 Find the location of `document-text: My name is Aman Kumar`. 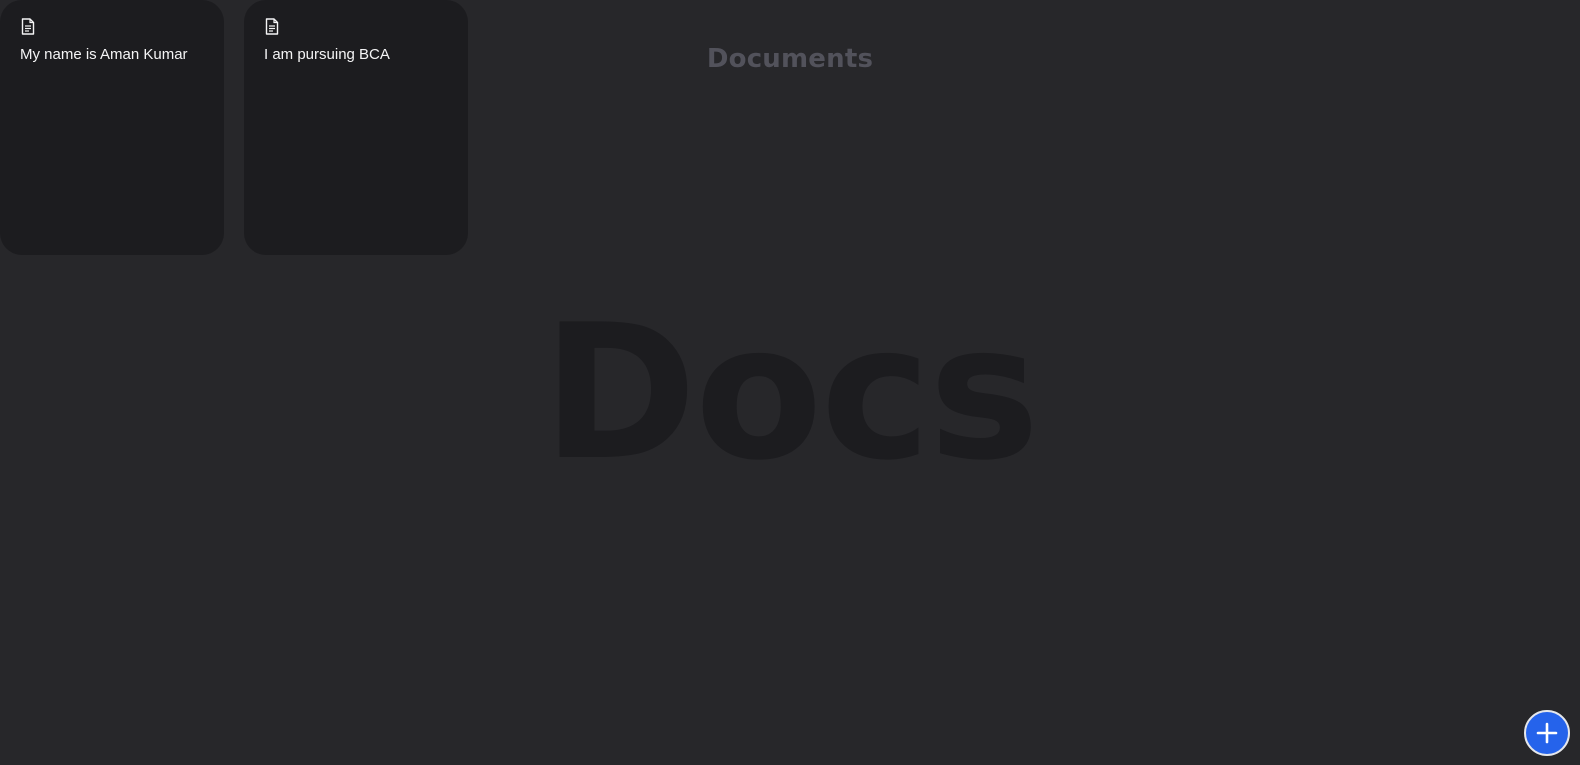

document-text: My name is Aman Kumar is located at coordinates (104, 54).